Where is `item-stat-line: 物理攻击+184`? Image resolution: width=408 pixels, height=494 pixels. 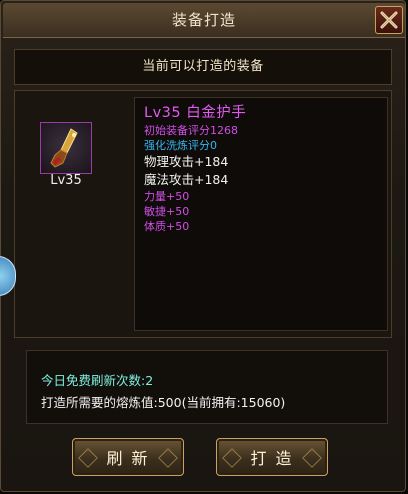
item-stat-line: 物理攻击+184 is located at coordinates (186, 161).